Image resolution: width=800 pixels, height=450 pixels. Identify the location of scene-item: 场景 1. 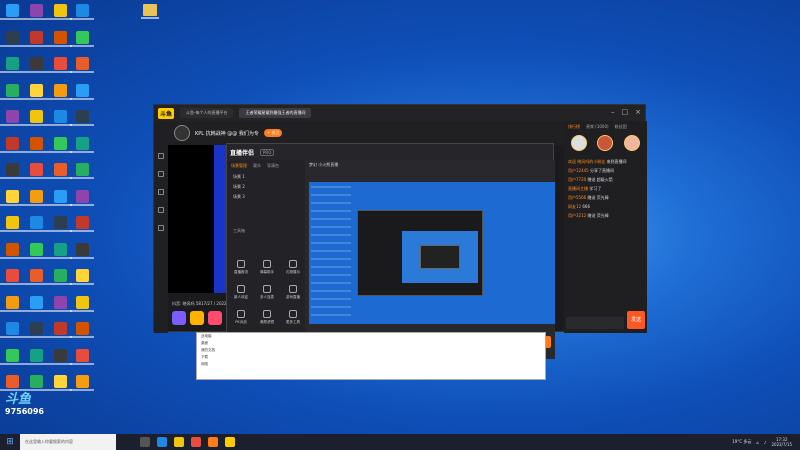
(266, 177).